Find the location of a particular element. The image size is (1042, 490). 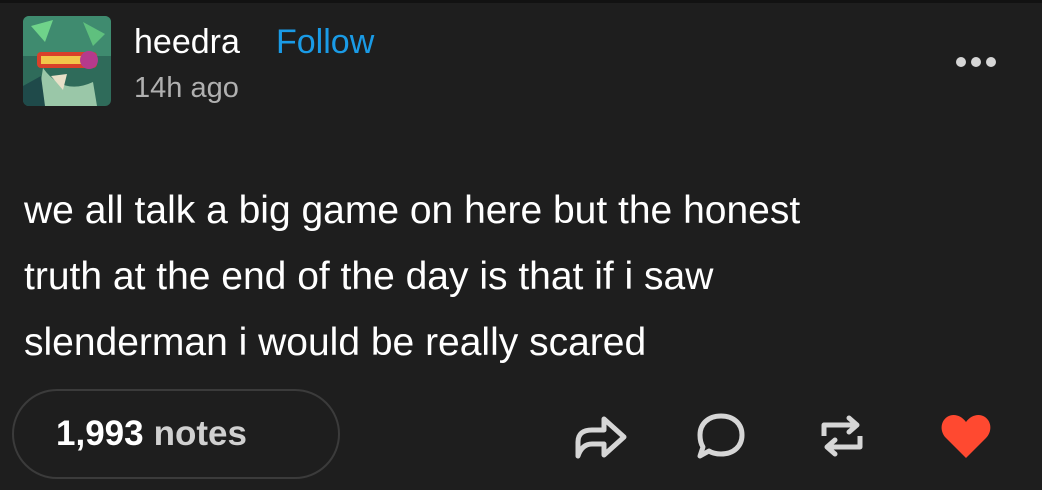

notes-label: notes is located at coordinates (200, 433).